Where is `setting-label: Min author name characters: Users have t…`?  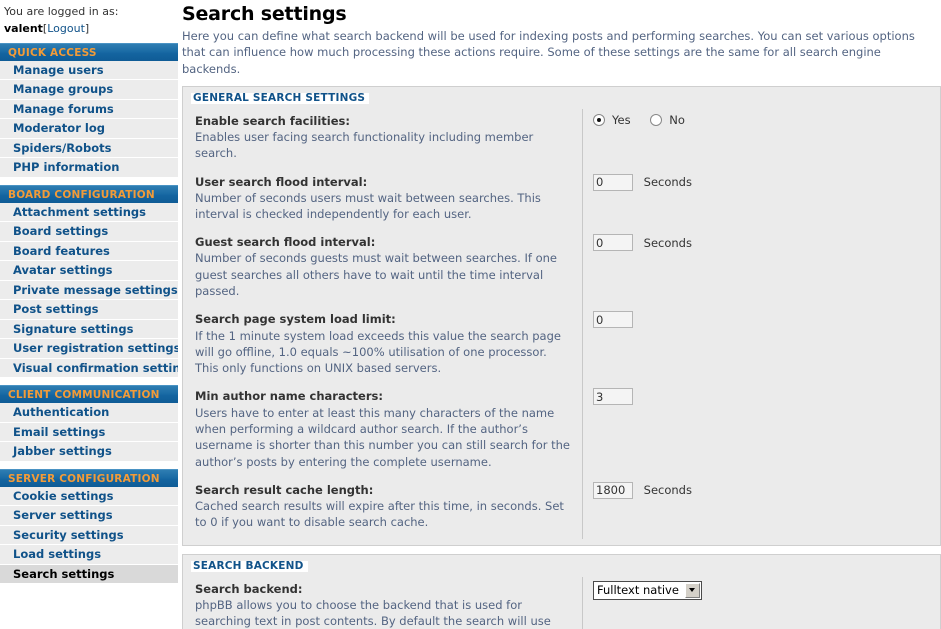
setting-label: Min author name characters: Users have t… is located at coordinates (383, 431).